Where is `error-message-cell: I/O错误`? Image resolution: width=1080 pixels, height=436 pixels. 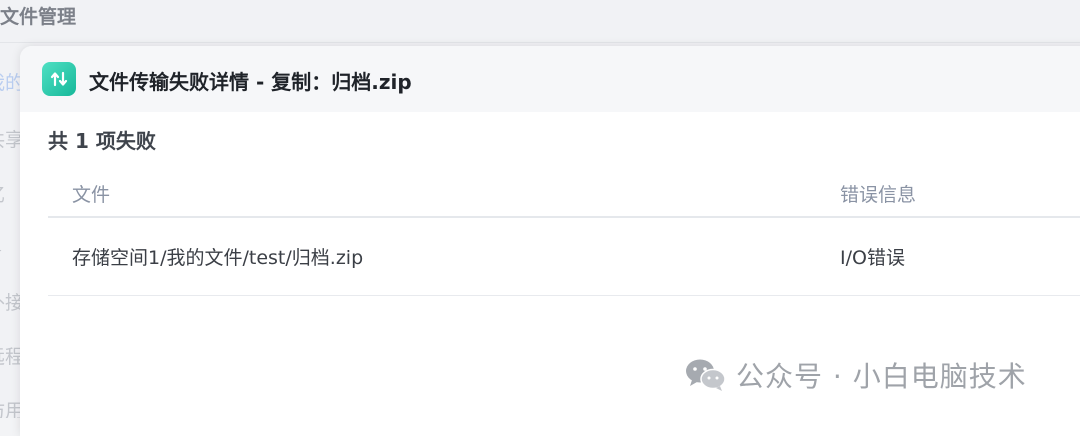 error-message-cell: I/O错误 is located at coordinates (872, 258).